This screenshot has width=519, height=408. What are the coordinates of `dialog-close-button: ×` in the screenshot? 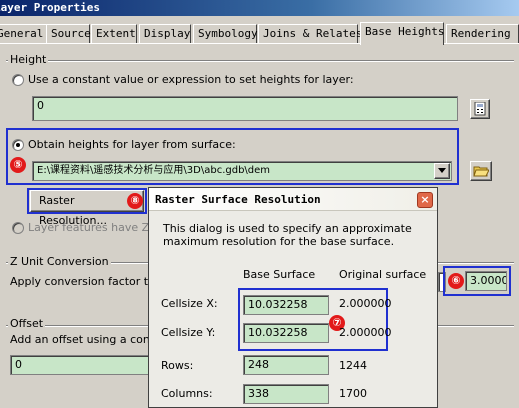 It's located at (425, 200).